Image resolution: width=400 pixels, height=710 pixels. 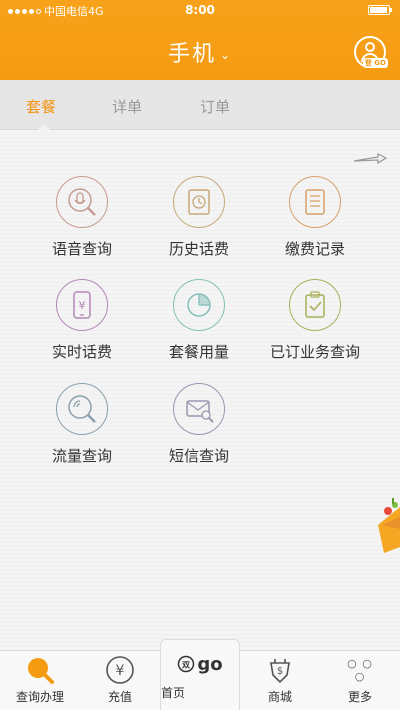 I want to click on sms-search-icon, so click(x=199, y=409).